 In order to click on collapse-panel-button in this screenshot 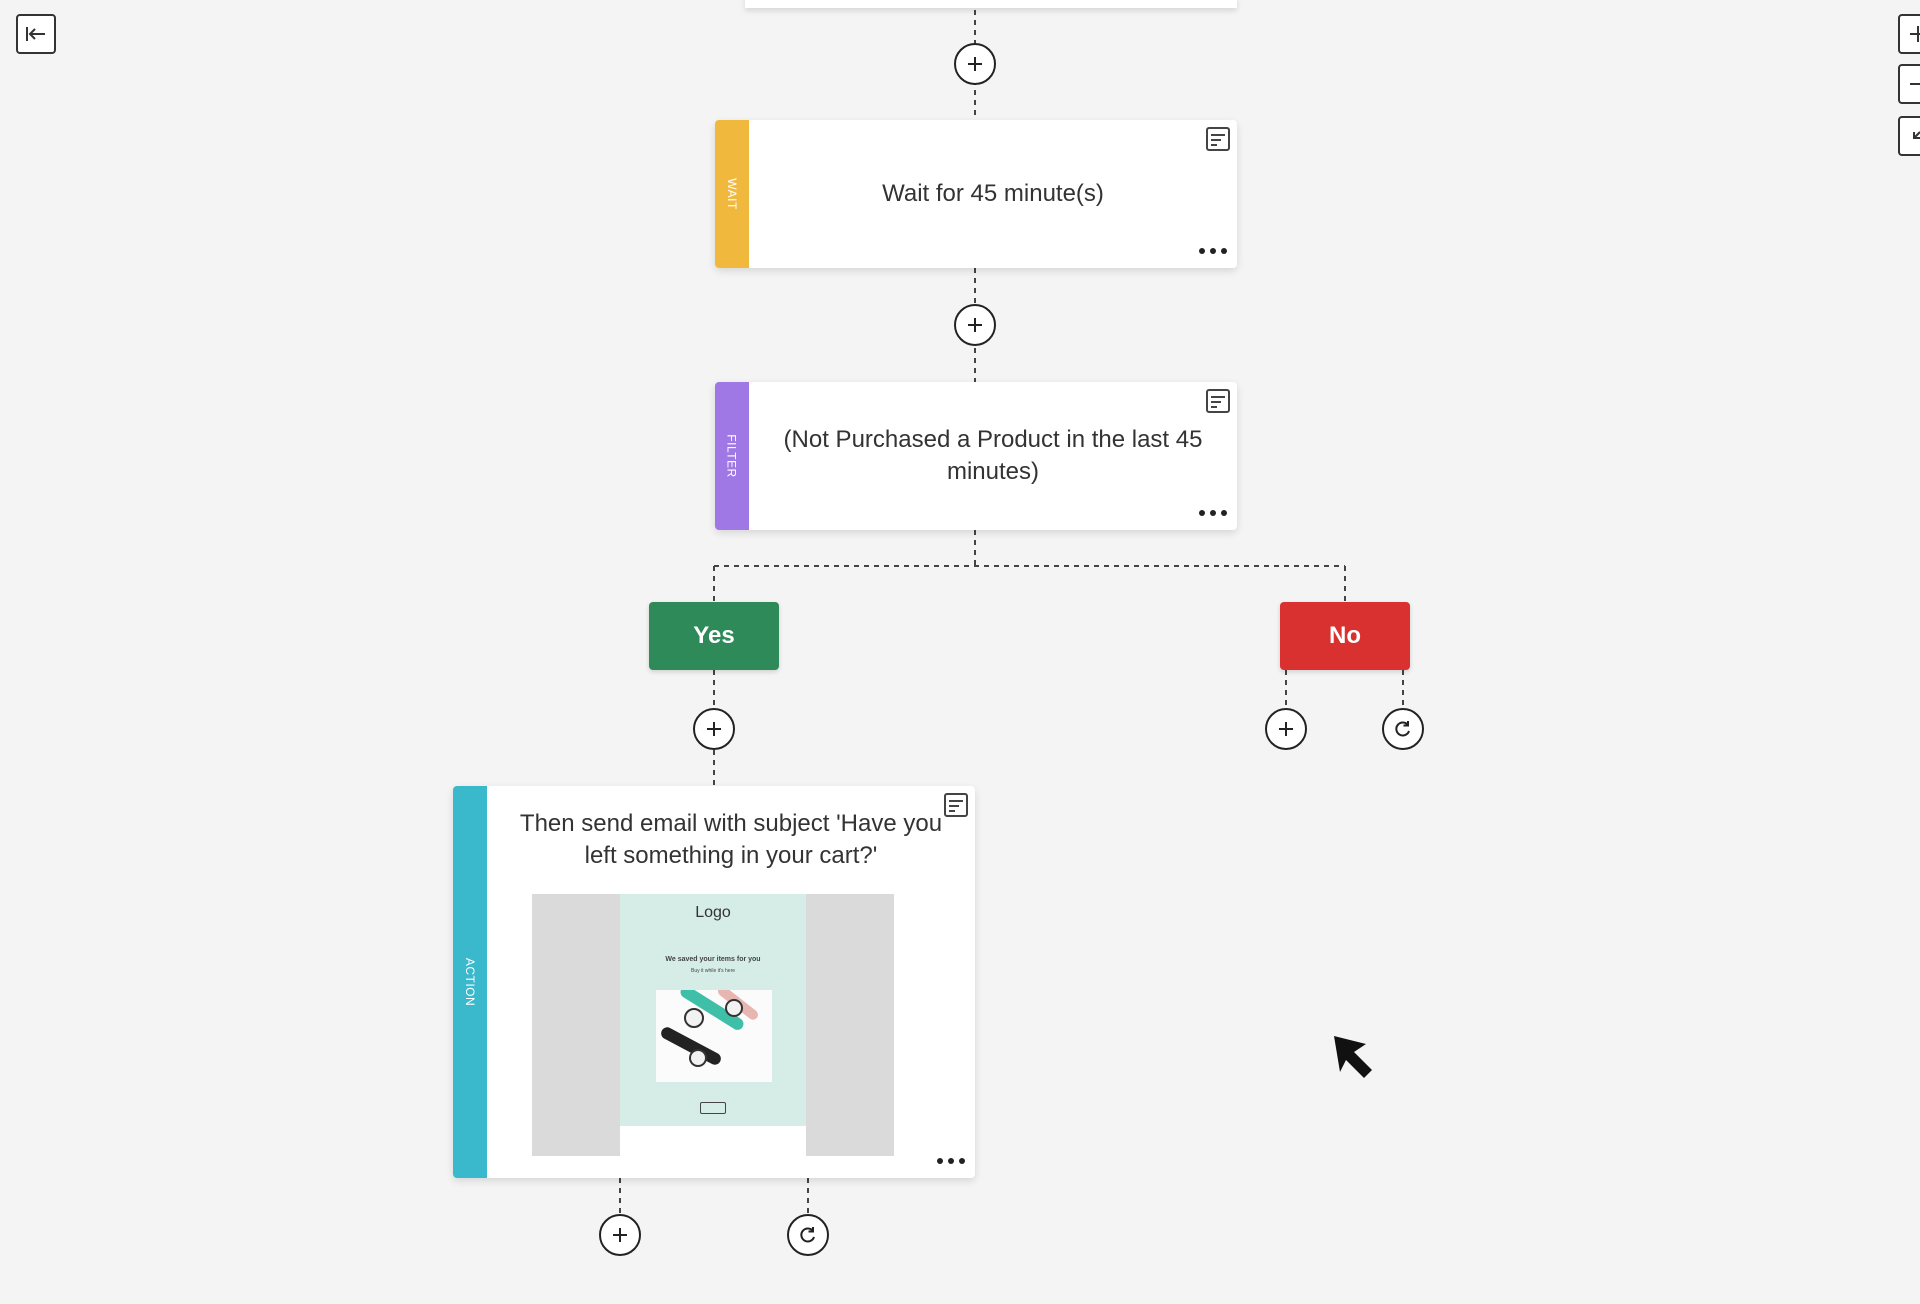, I will do `click(36, 34)`.